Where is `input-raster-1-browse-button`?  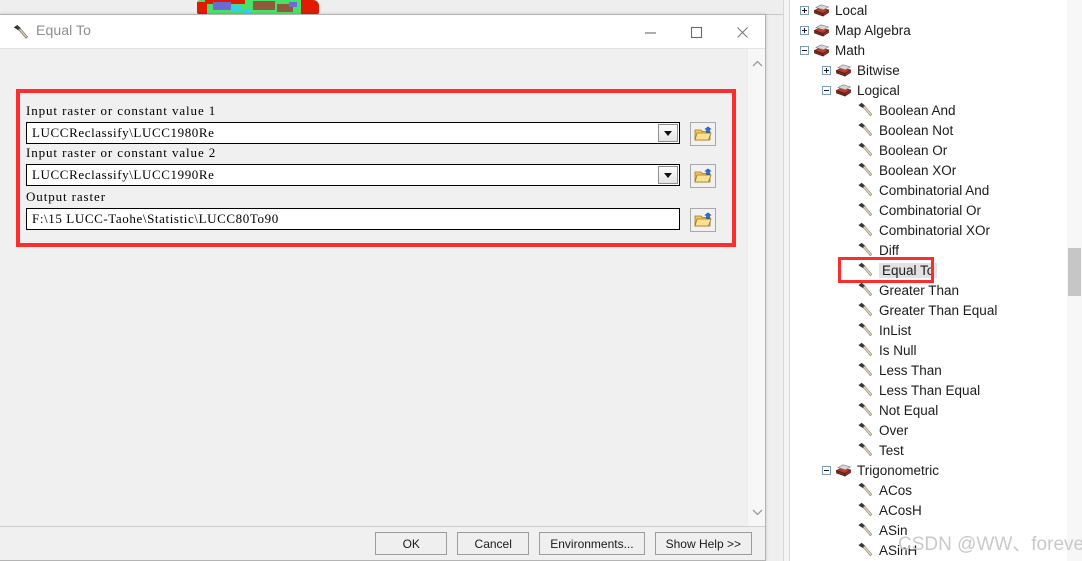
input-raster-1-browse-button is located at coordinates (703, 134).